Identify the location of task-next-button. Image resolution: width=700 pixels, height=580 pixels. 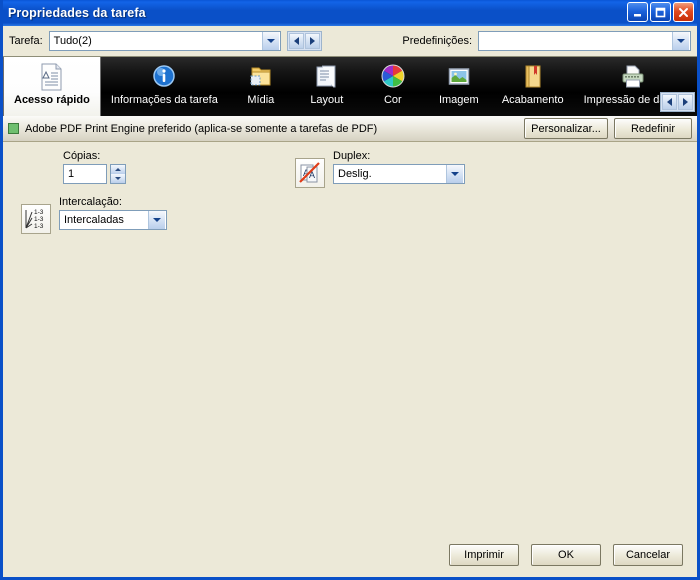
(313, 41).